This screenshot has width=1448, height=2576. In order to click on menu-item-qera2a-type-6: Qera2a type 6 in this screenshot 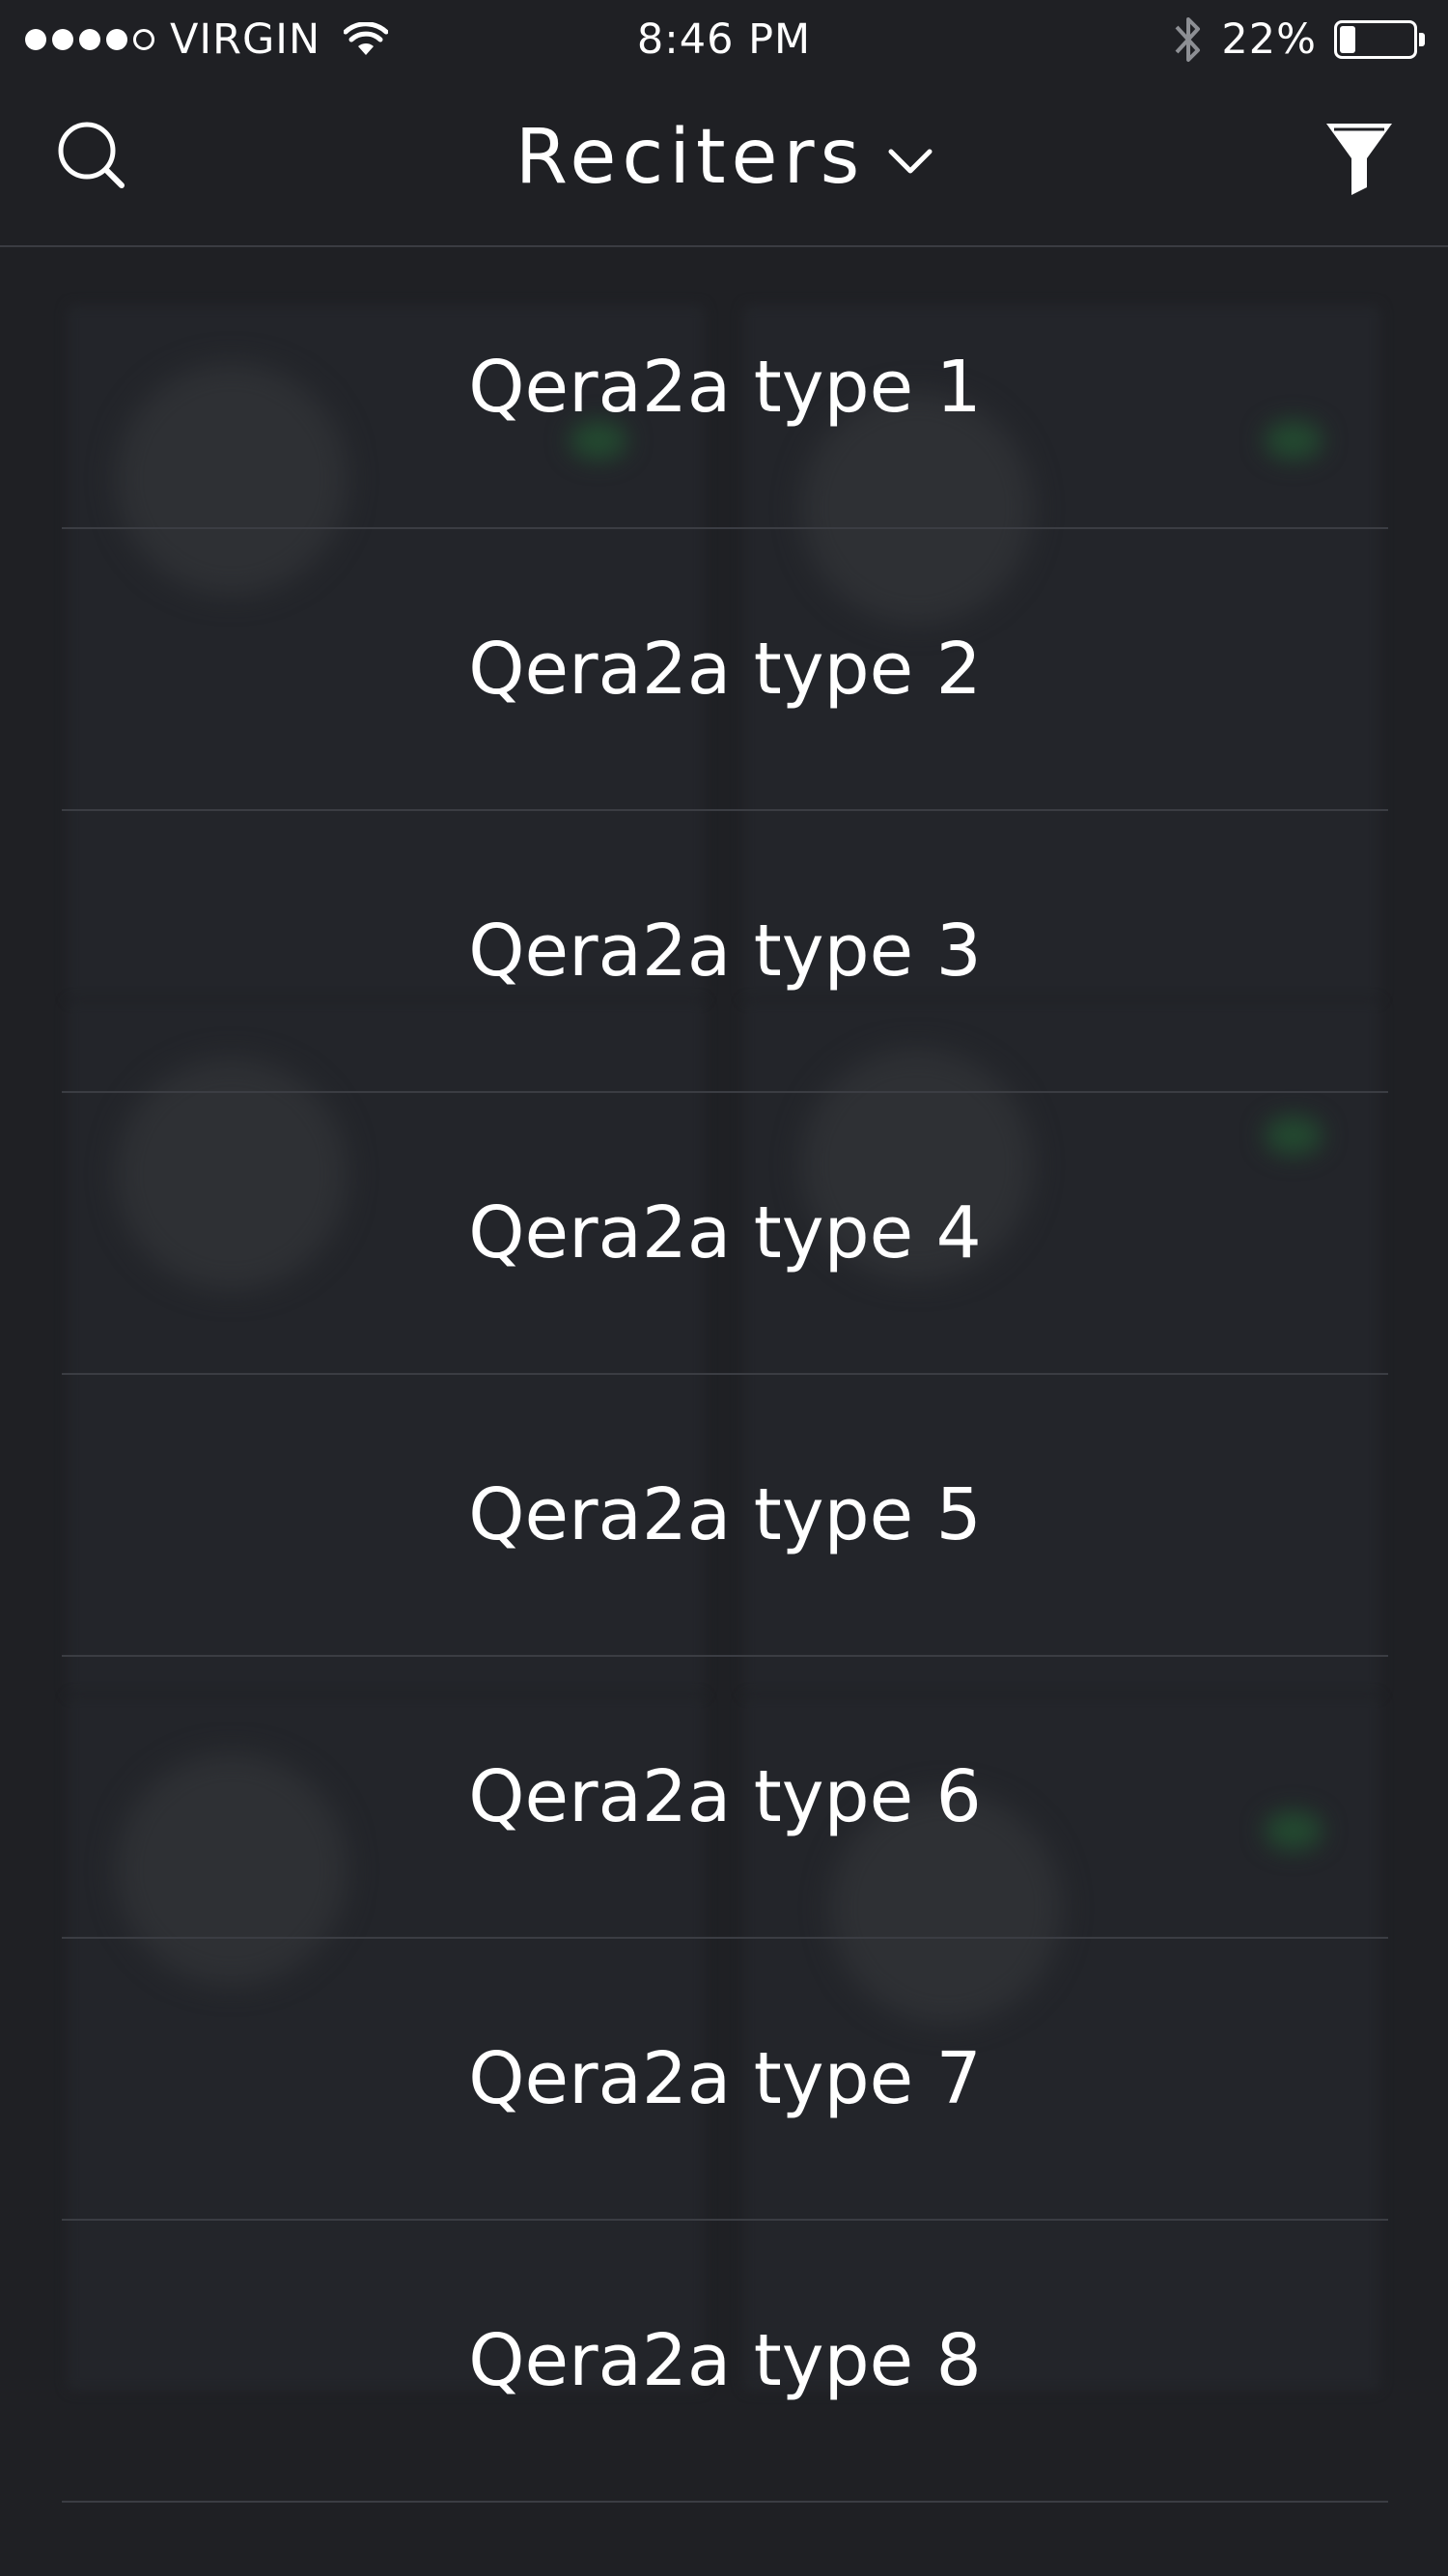, I will do `click(725, 1798)`.